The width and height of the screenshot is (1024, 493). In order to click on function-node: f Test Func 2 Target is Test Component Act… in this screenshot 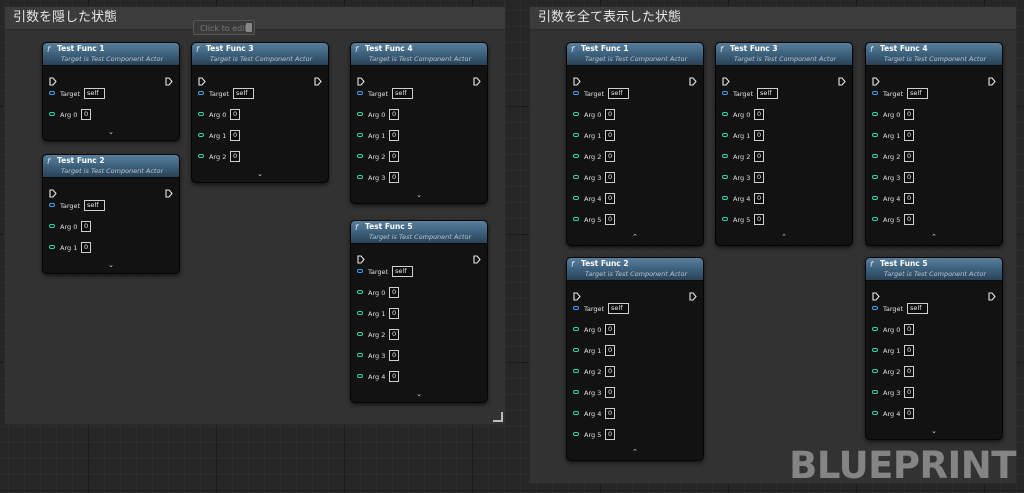, I will do `click(111, 214)`.